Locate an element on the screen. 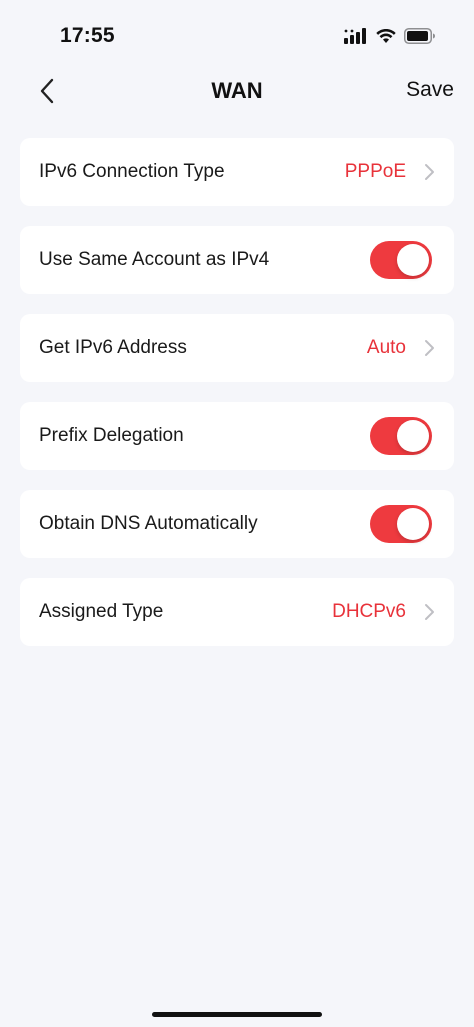  prefix-delegation-toggle is located at coordinates (401, 436).